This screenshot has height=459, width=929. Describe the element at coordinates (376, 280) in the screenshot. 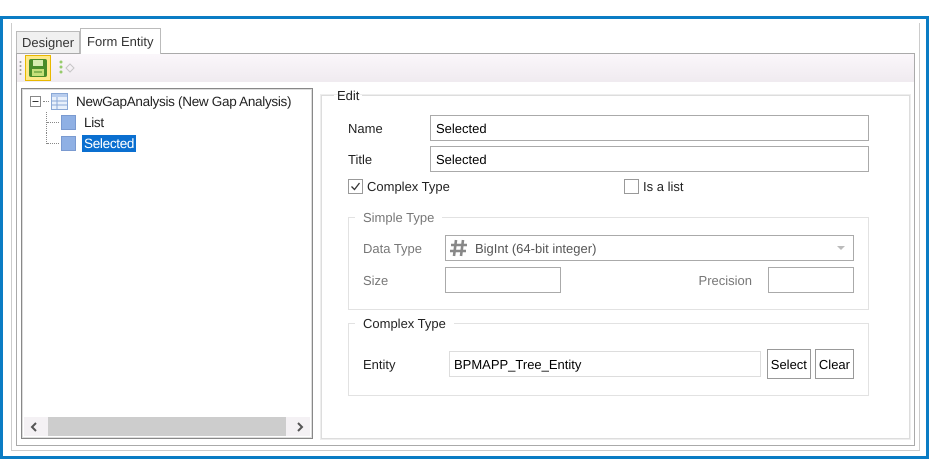

I see `field-label: Size` at that location.